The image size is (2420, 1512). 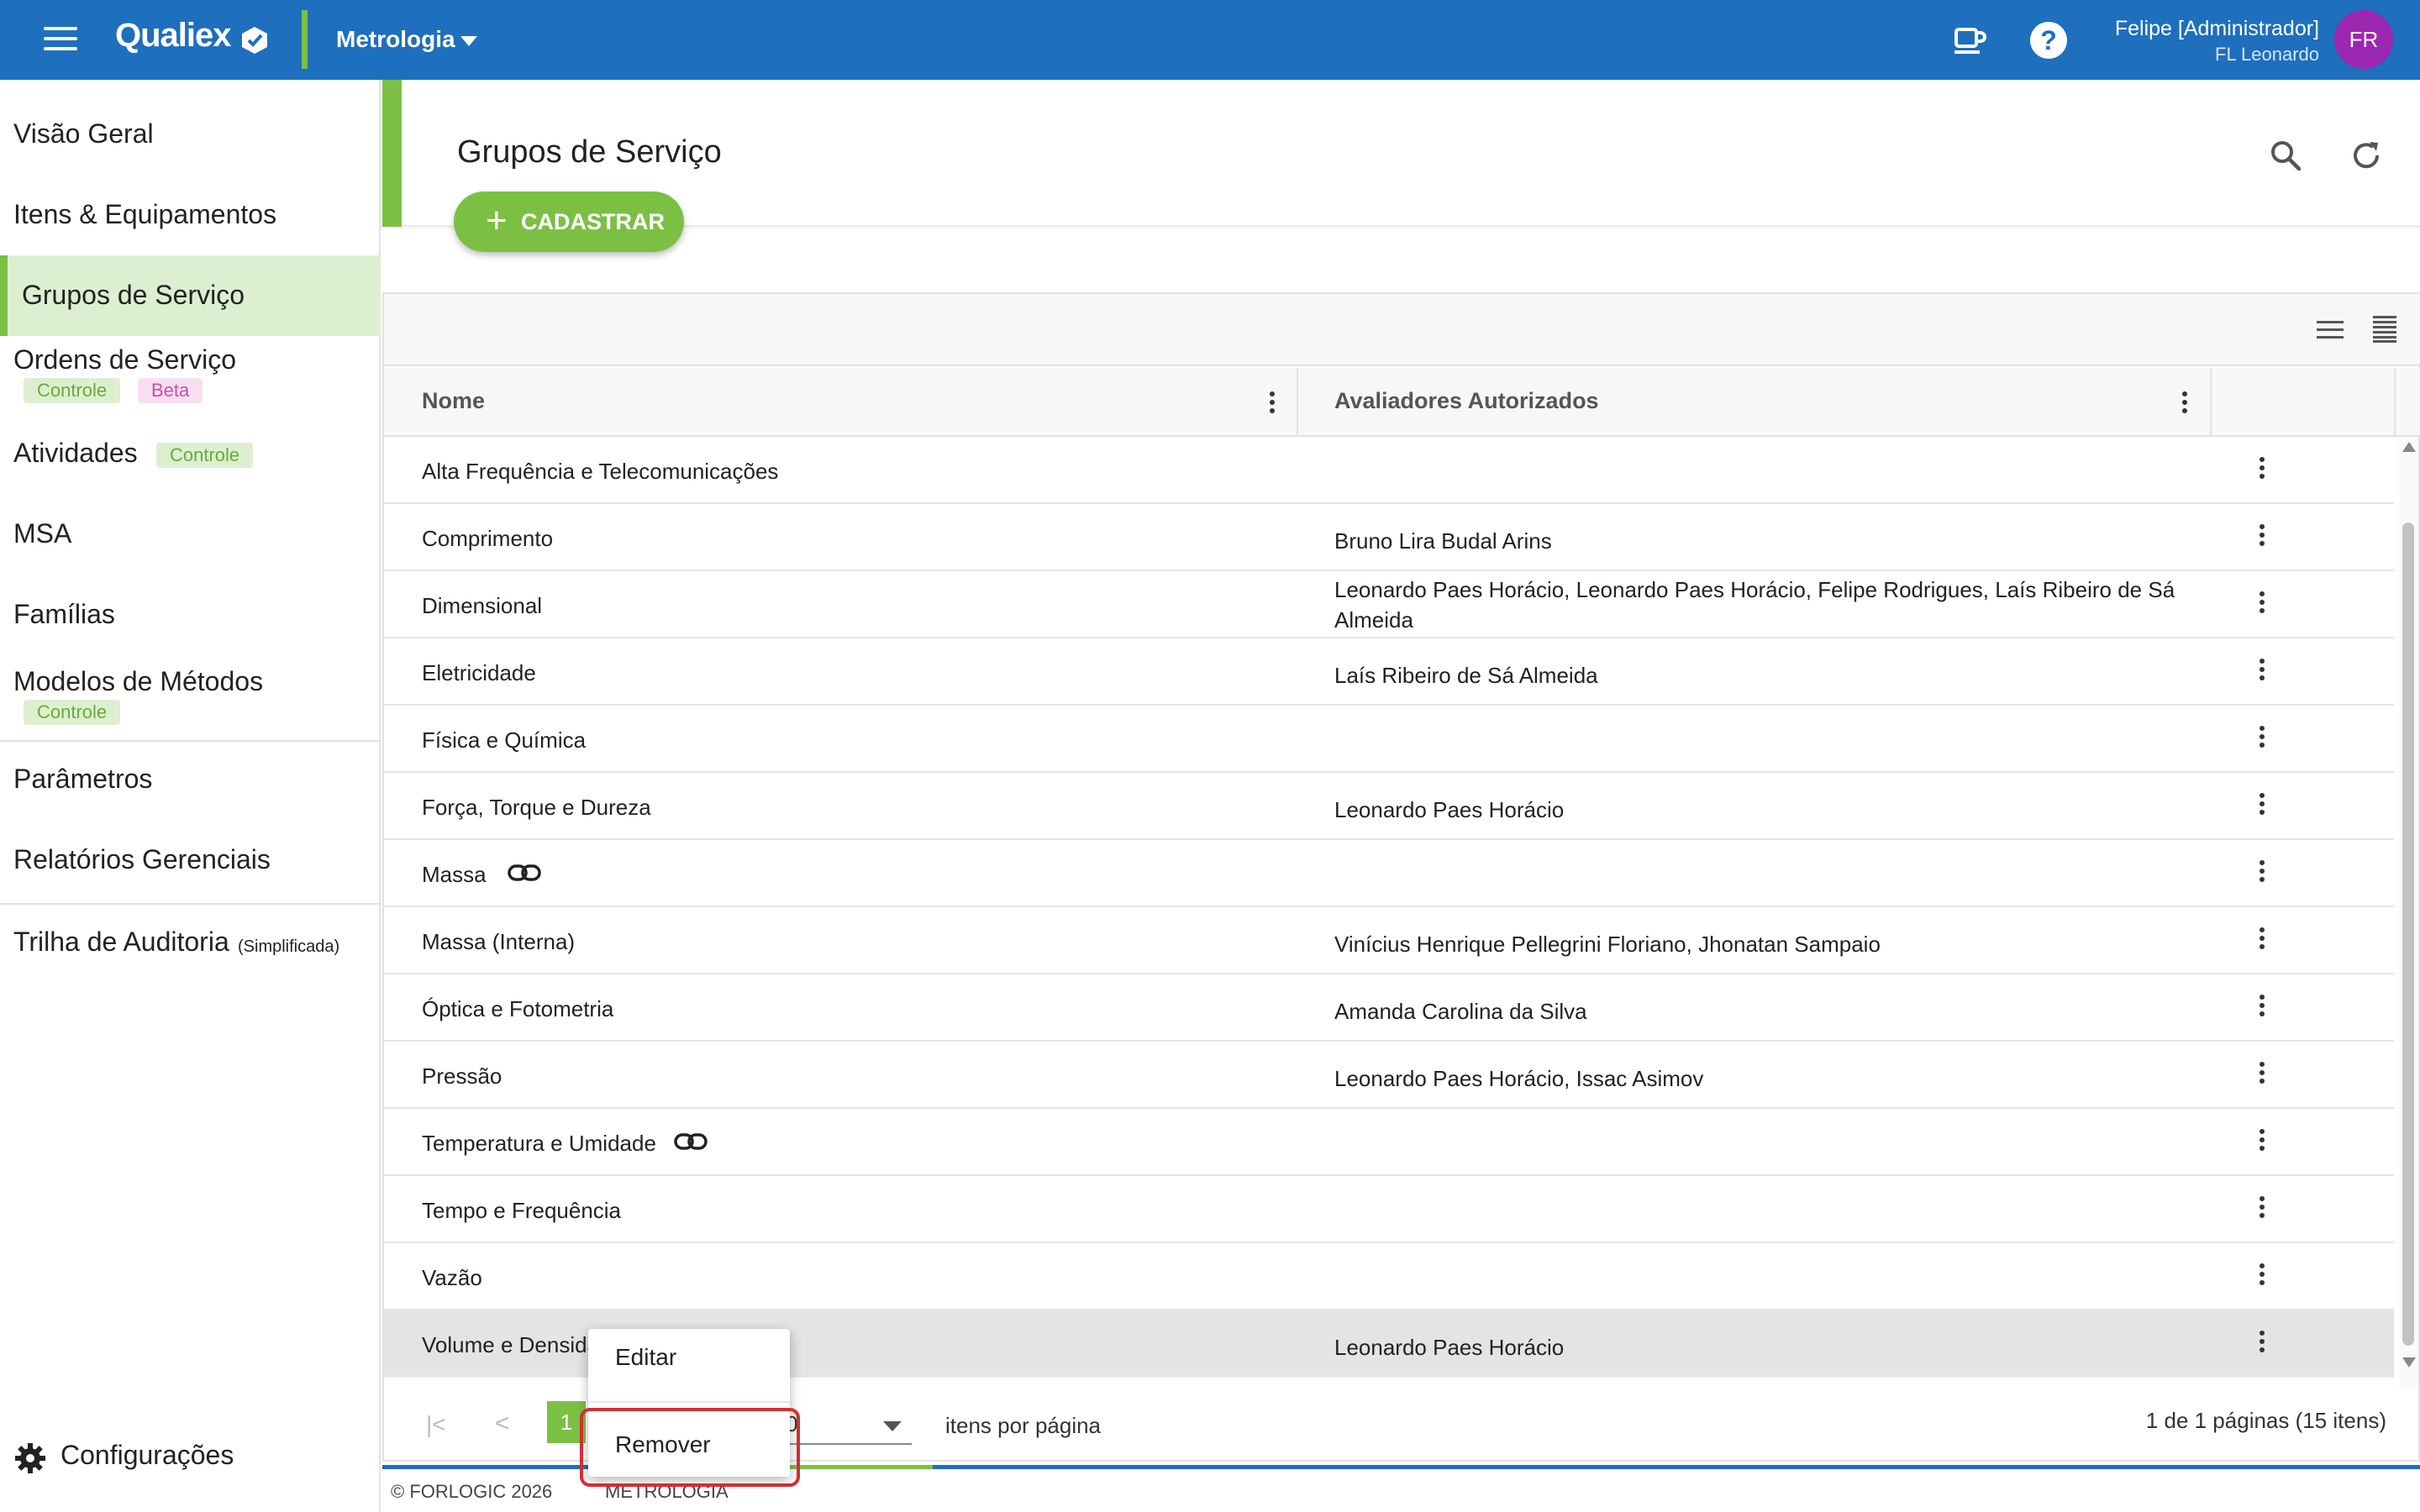 I want to click on scroll-down-icon, so click(x=2409, y=1362).